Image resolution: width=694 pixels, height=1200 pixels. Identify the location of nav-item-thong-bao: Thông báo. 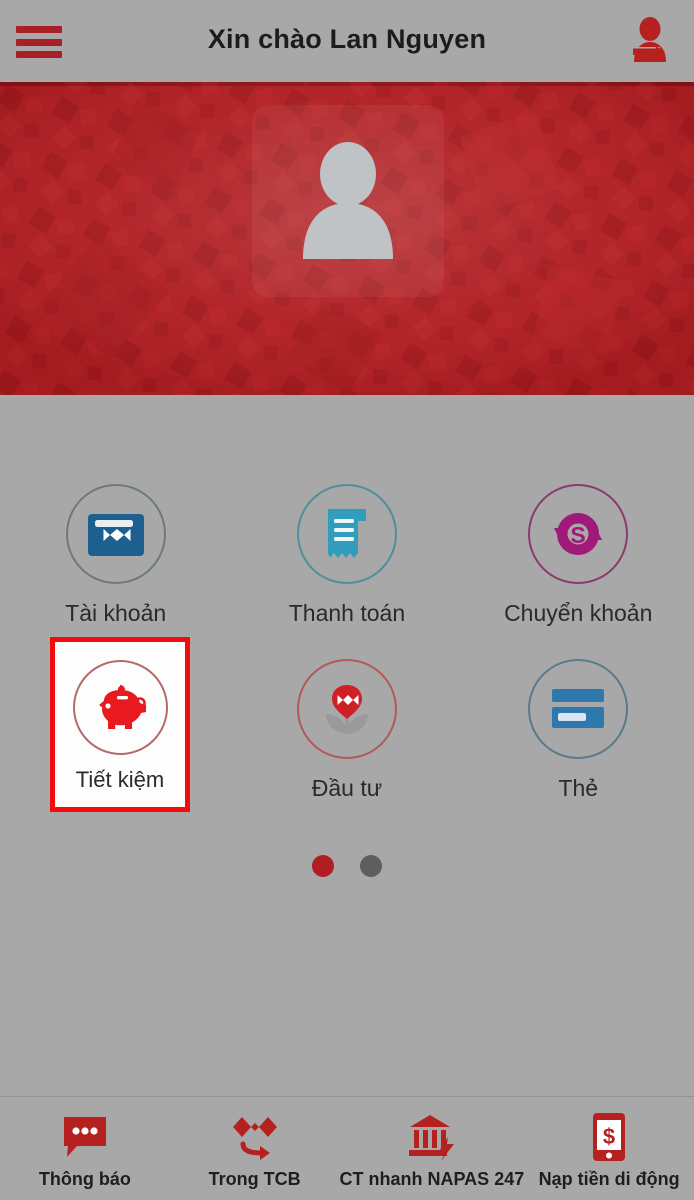
(85, 1143).